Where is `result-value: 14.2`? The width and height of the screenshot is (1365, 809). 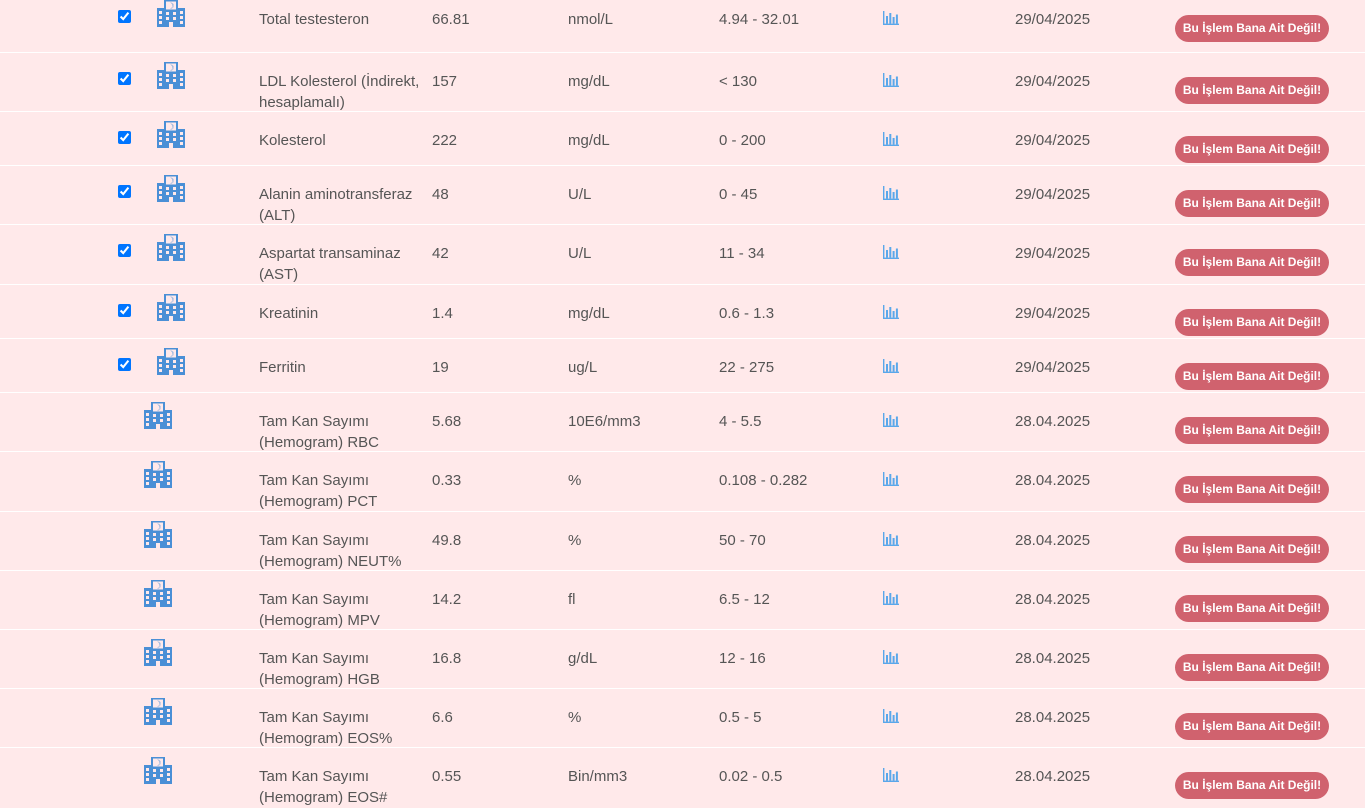 result-value: 14.2 is located at coordinates (447, 599).